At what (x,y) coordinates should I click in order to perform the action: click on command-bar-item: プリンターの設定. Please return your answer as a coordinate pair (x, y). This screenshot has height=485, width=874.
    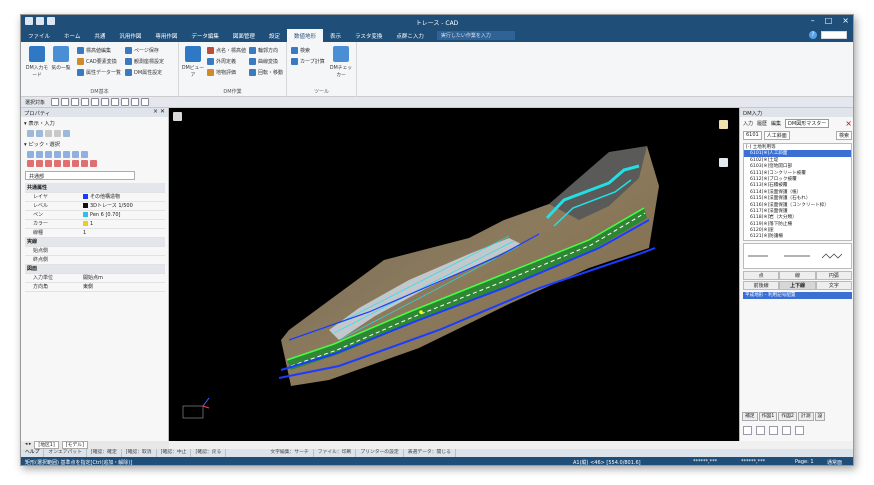
    Looking at the image, I should click on (380, 453).